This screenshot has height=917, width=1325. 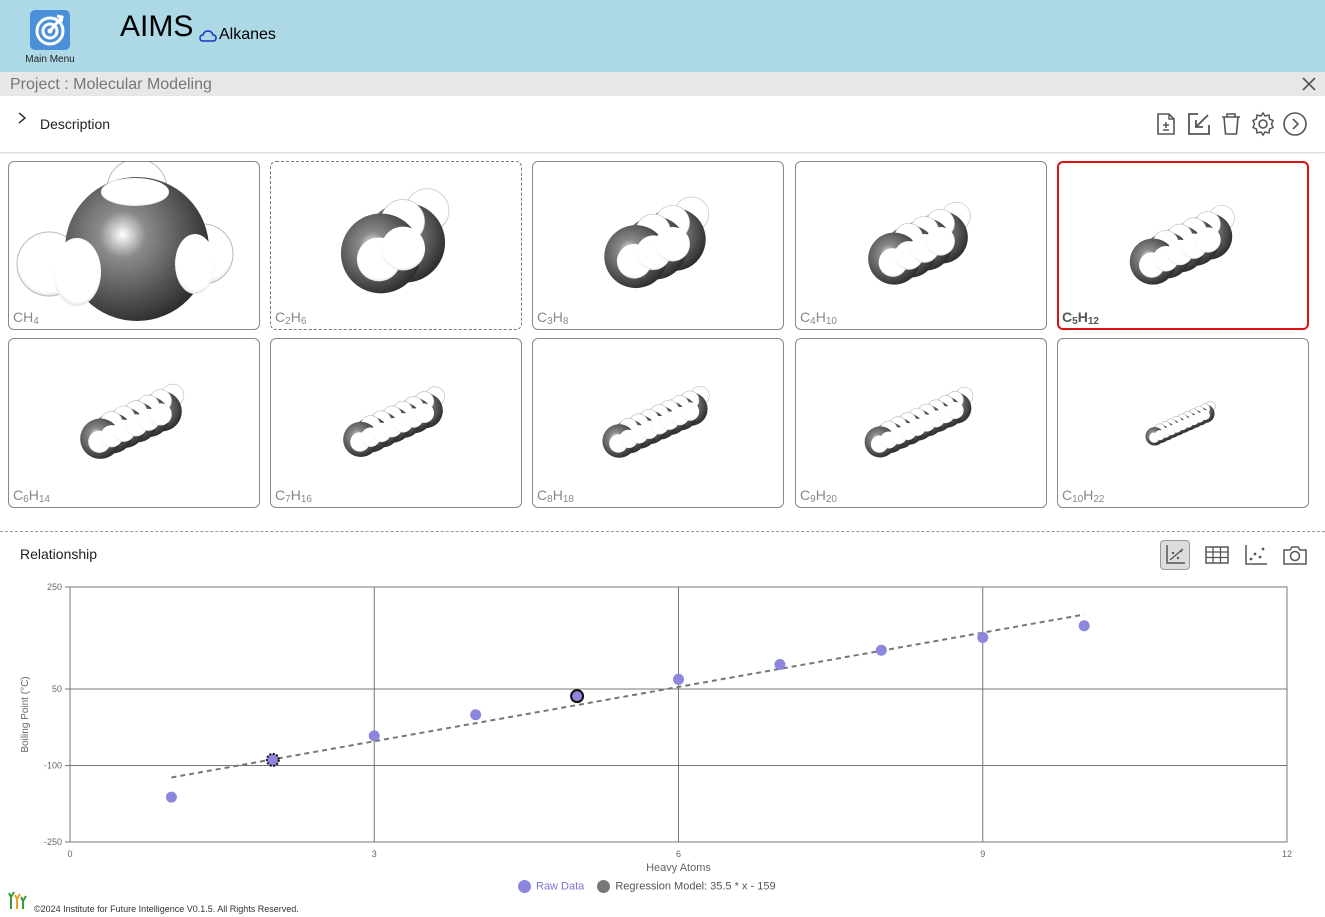 I want to click on scatter-tool-button, so click(x=1256, y=555).